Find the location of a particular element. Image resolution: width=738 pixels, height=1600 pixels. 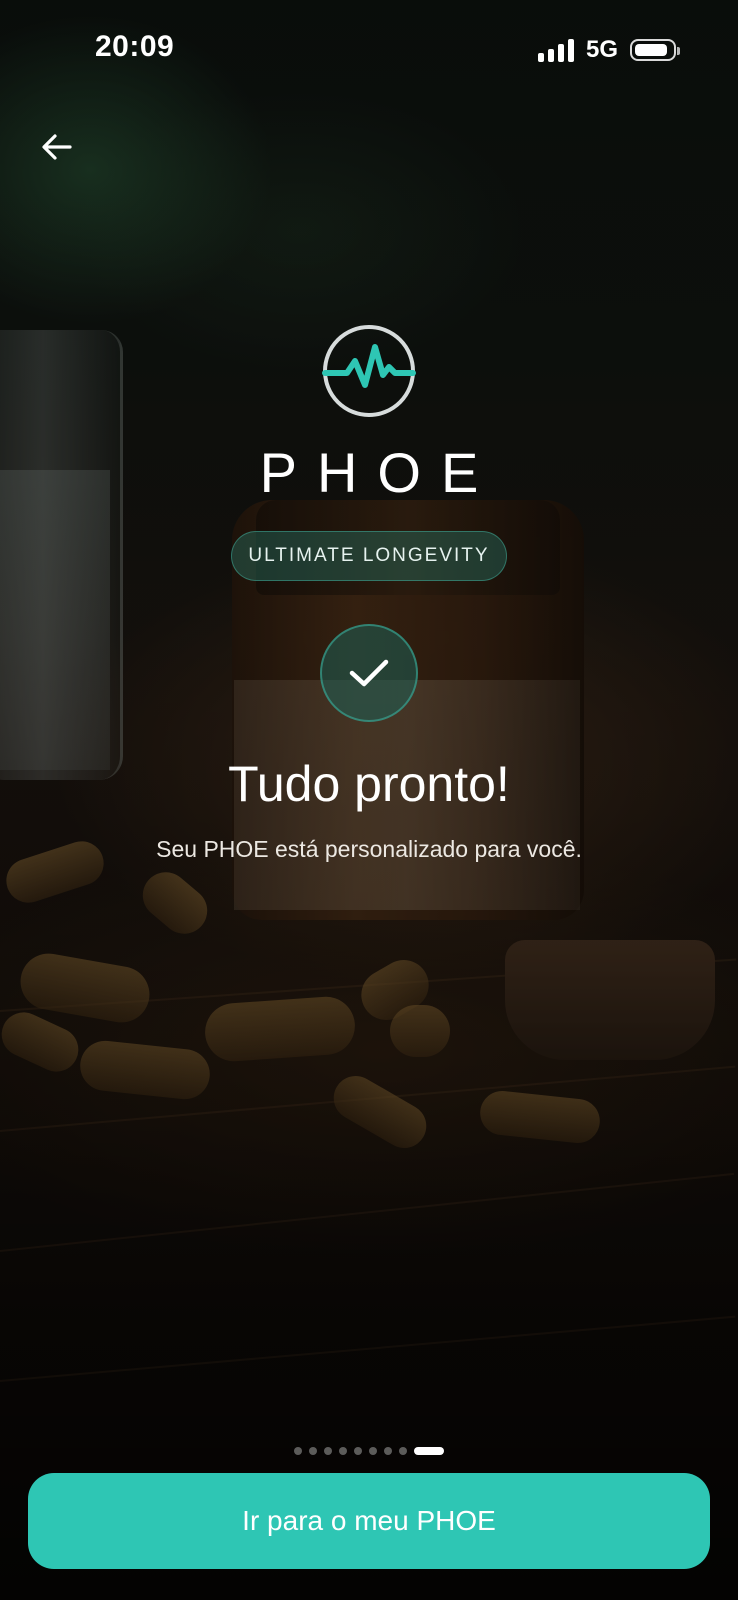

success-check-badge is located at coordinates (369, 673).